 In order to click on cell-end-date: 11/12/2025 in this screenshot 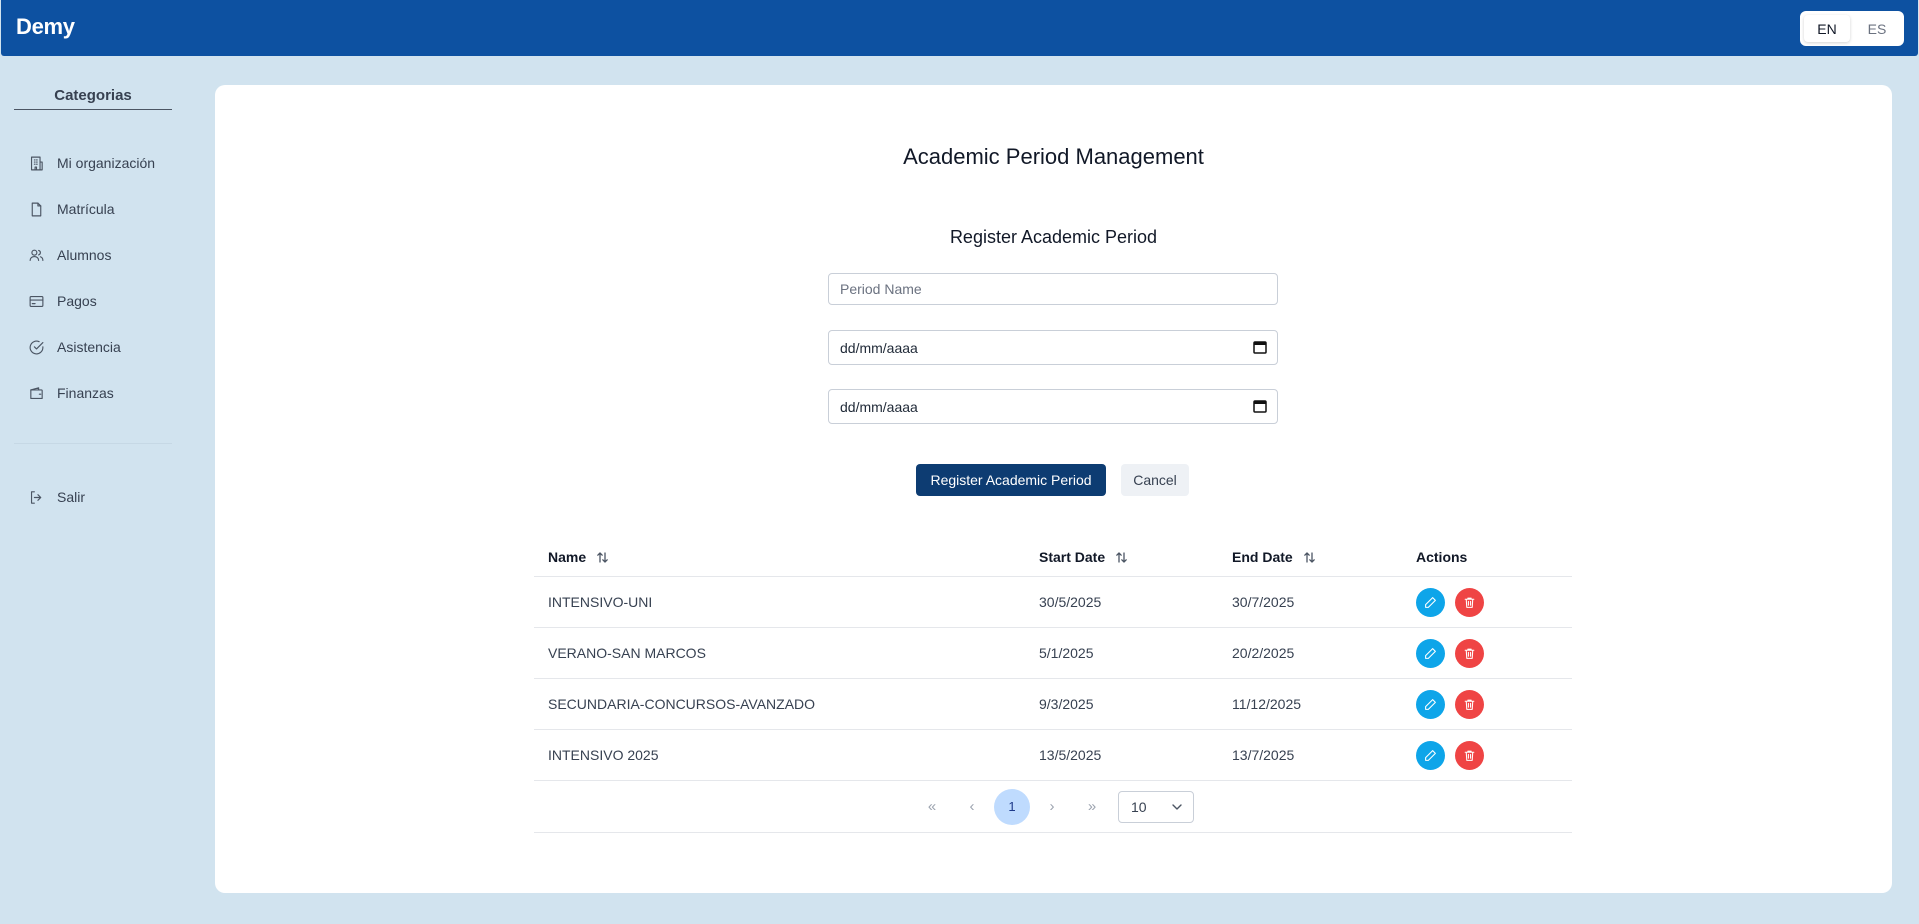, I will do `click(1267, 704)`.